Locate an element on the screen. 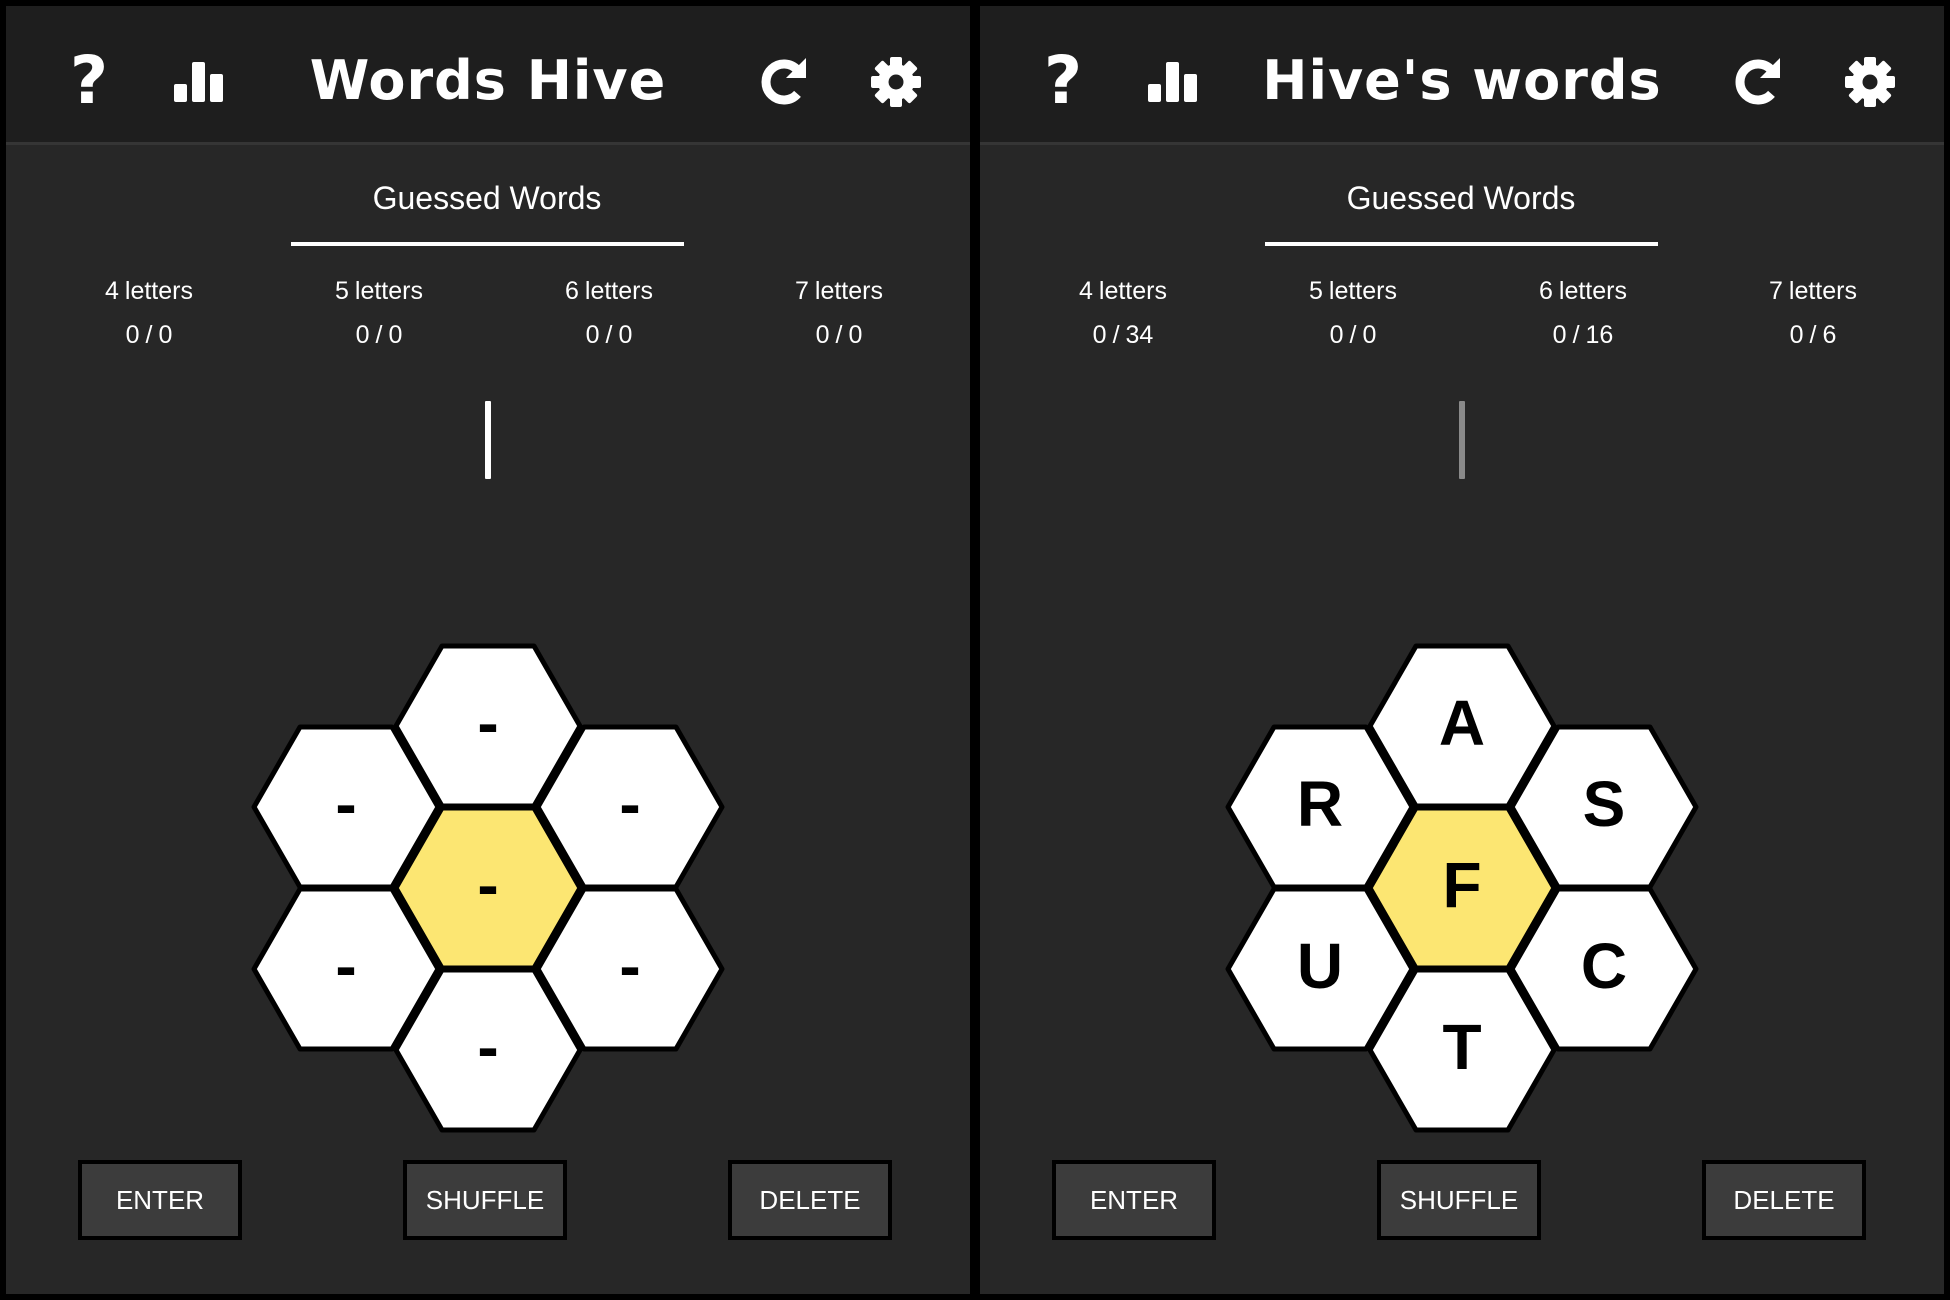 Image resolution: width=1950 pixels, height=1300 pixels. hive-letter-lower-left: - is located at coordinates (345, 966).